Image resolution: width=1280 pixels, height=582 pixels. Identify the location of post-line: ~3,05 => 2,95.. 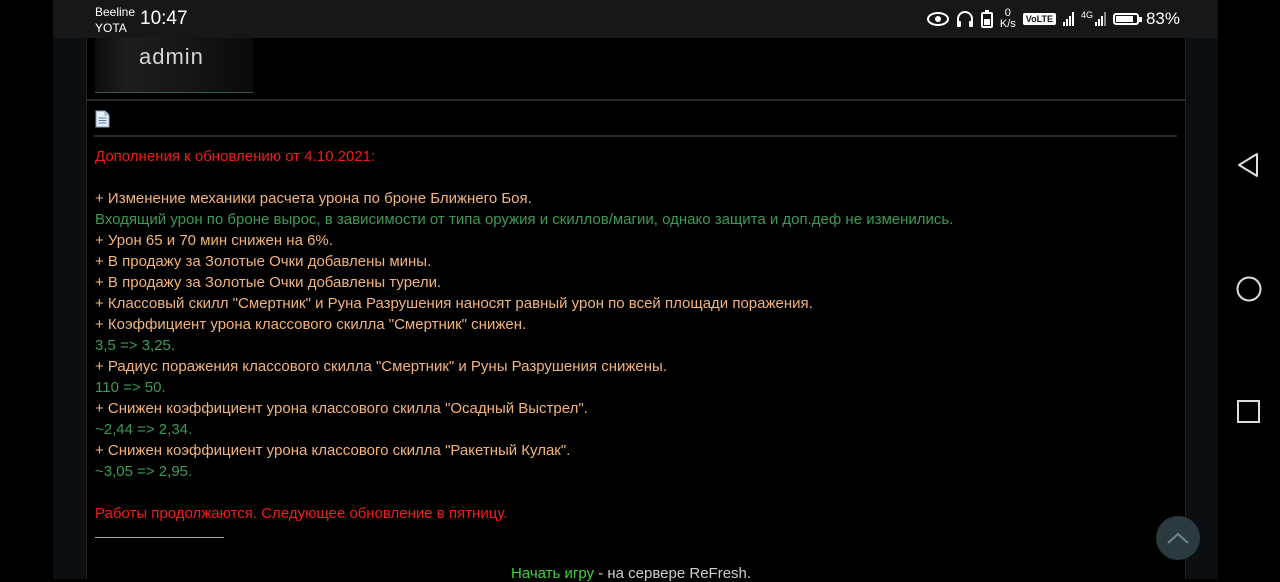
(144, 471).